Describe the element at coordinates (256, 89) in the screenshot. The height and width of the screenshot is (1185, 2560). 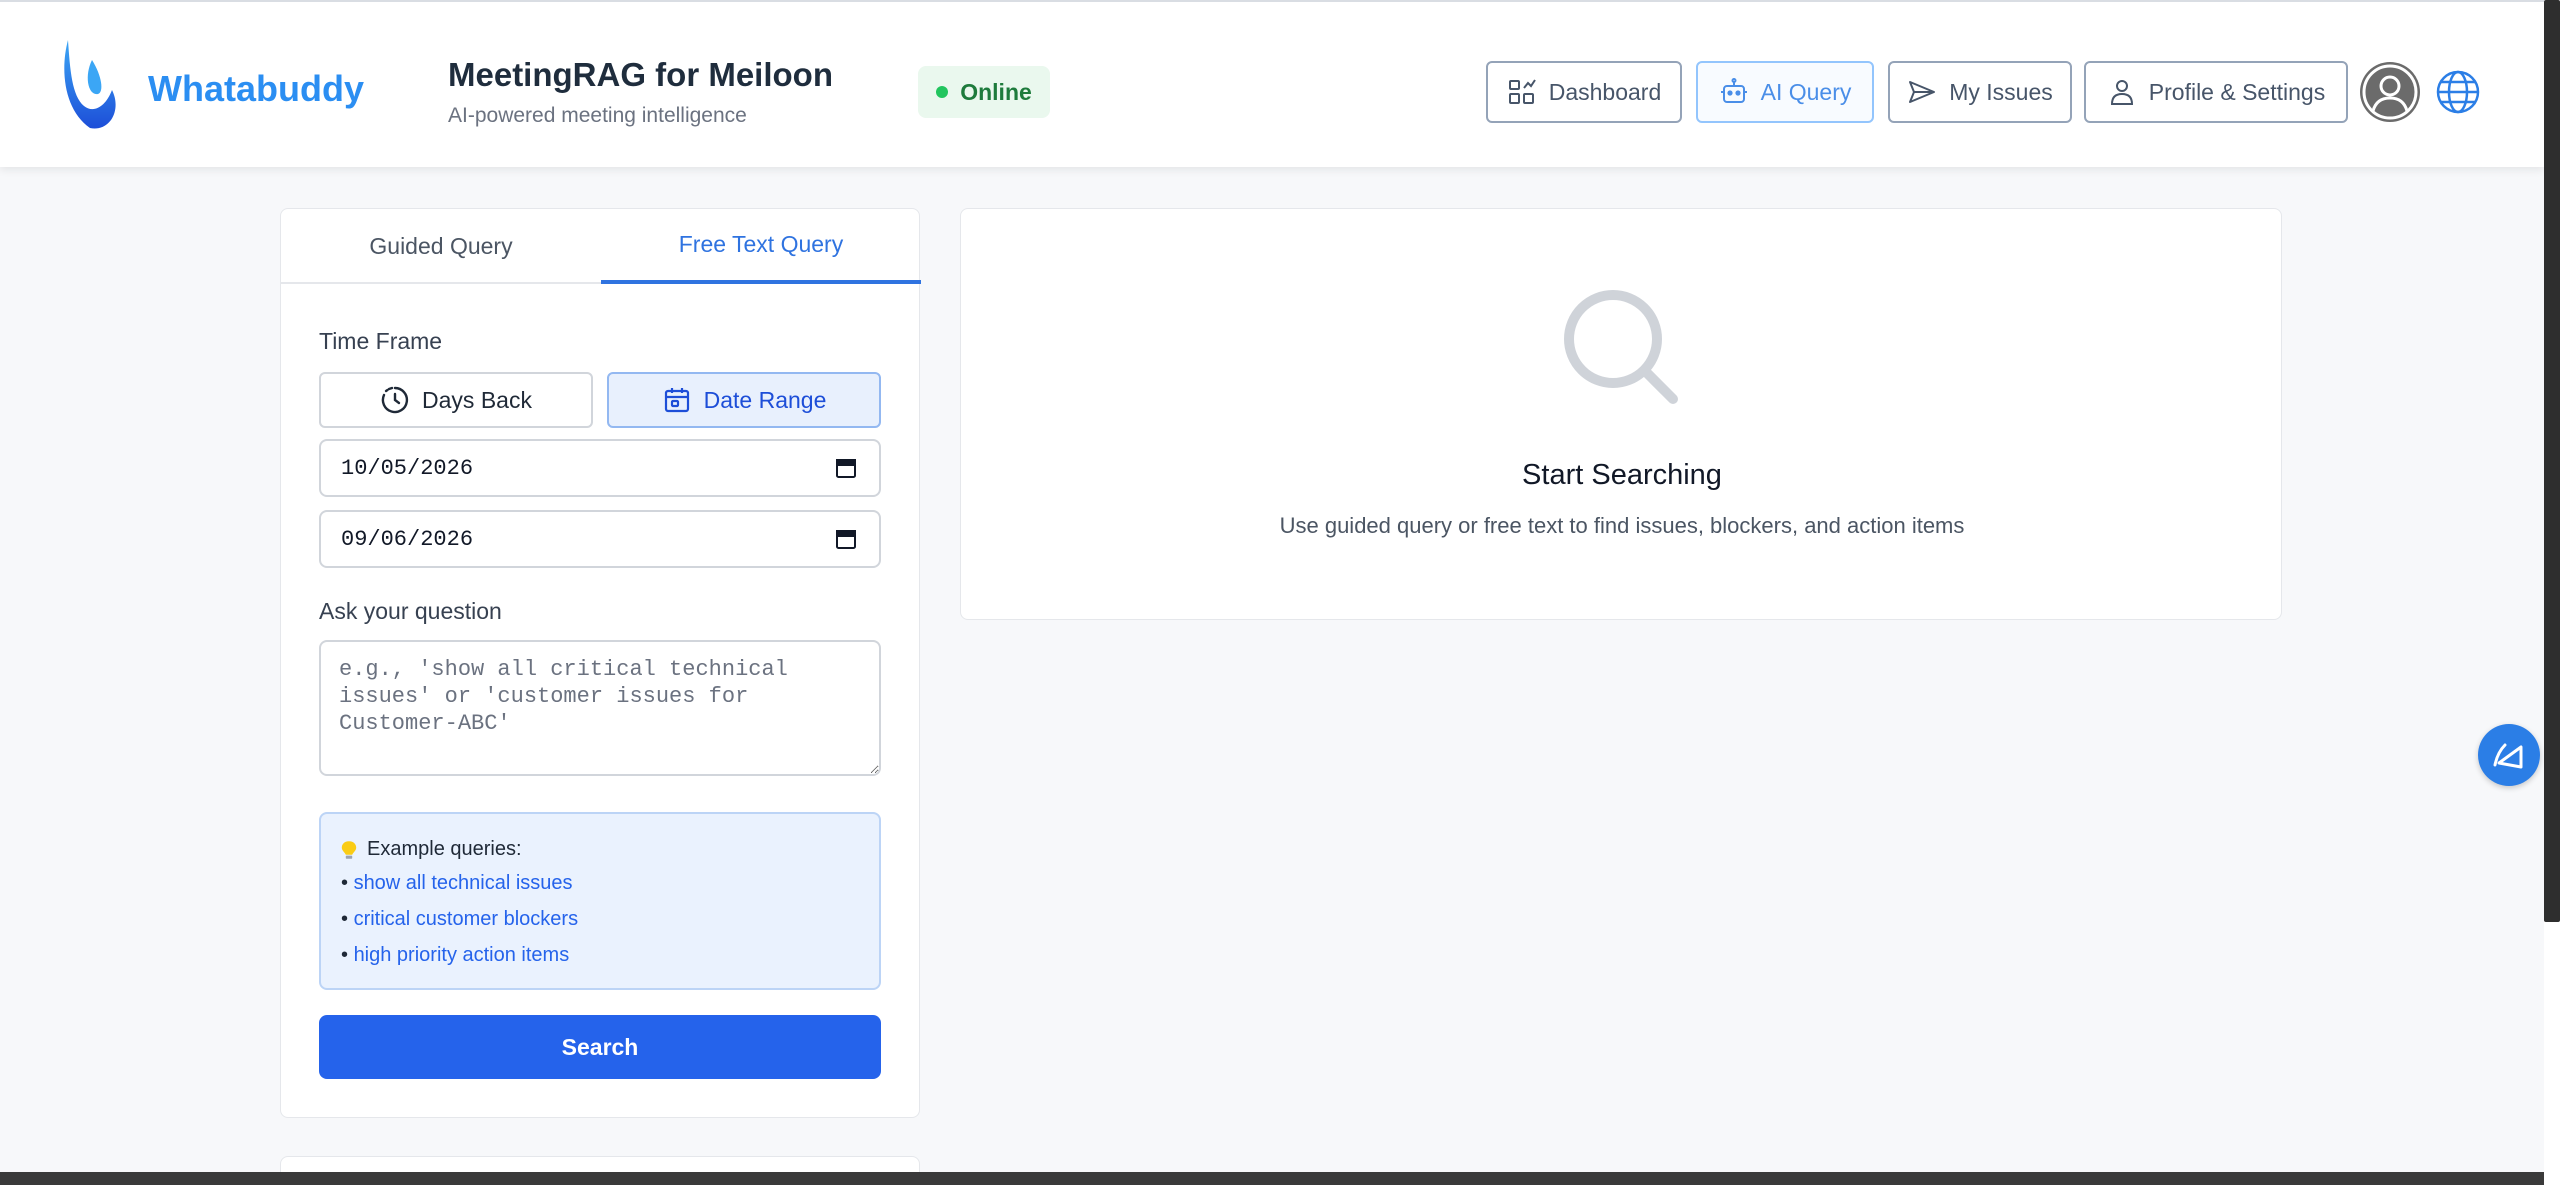
I see `brand-name: Whatabuddy` at that location.